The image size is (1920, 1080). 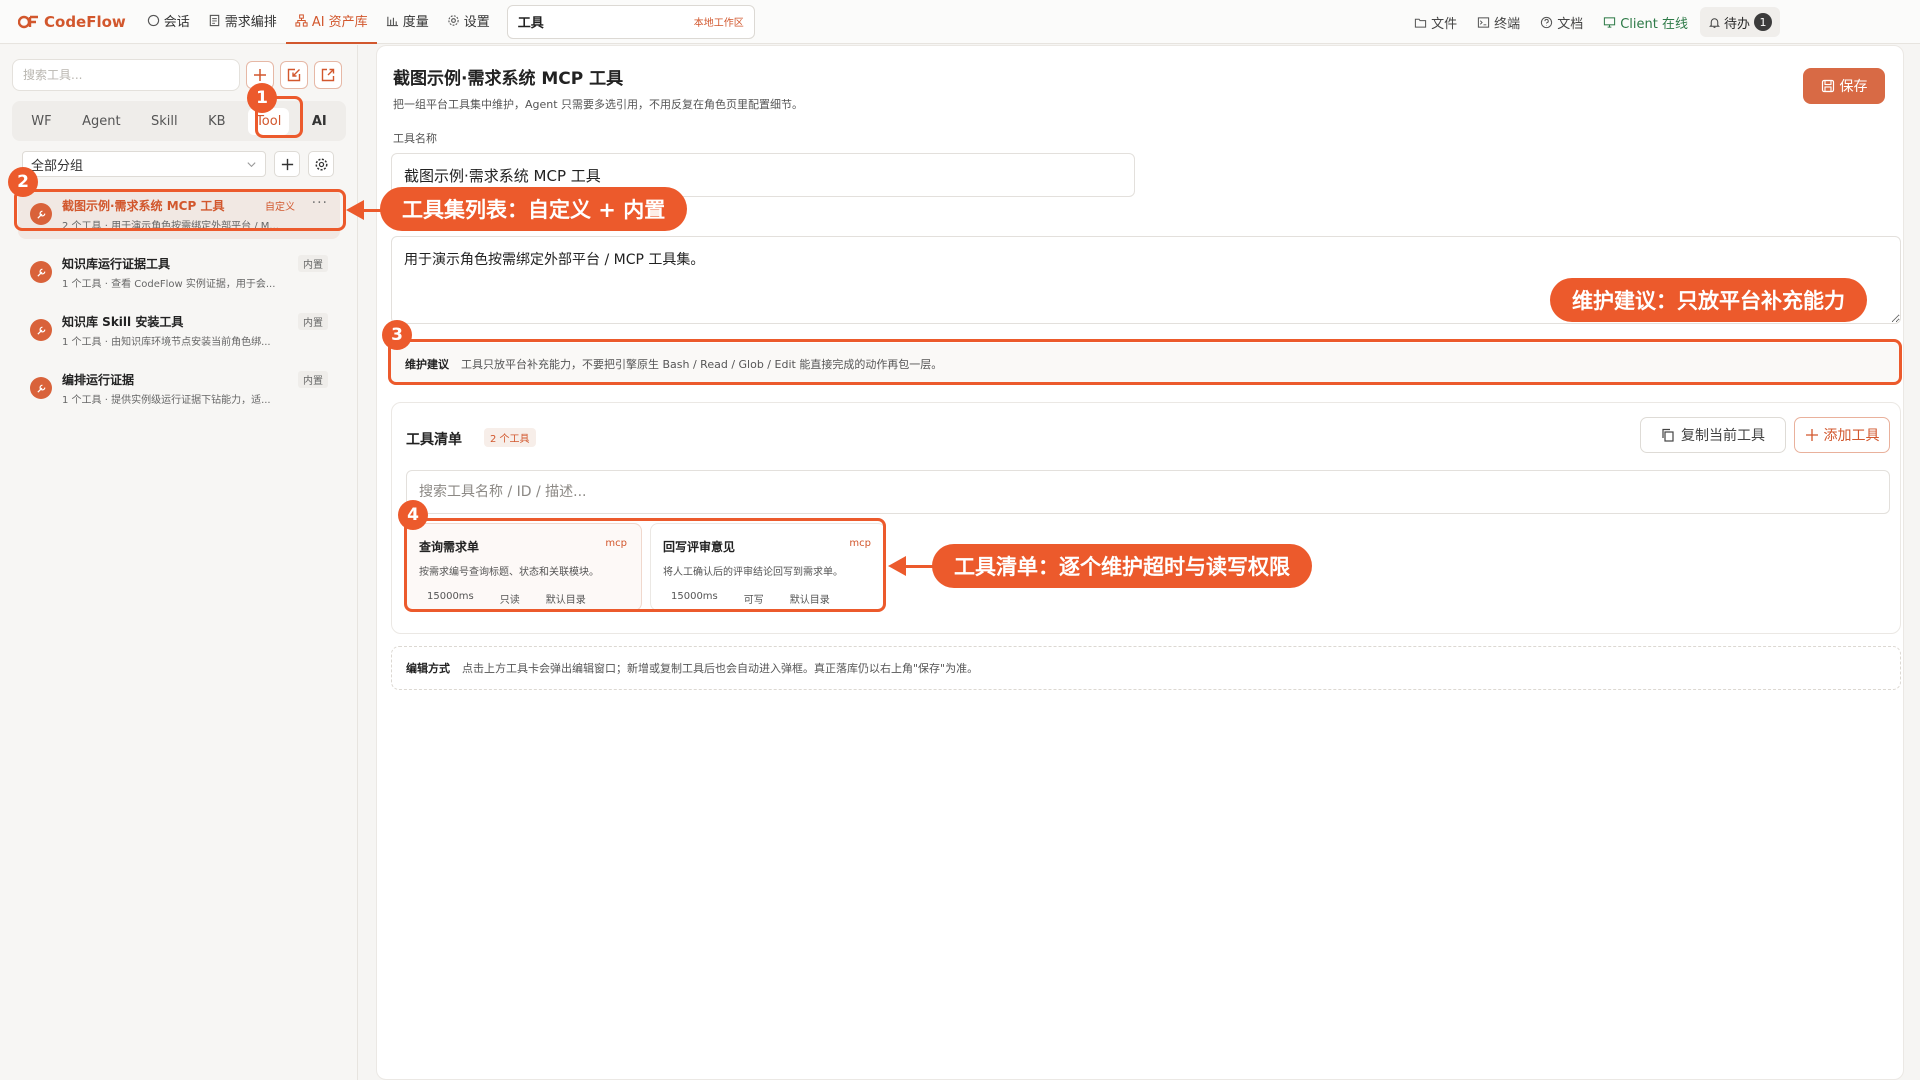 I want to click on tool-card-timeout: 15000ms, so click(x=450, y=596).